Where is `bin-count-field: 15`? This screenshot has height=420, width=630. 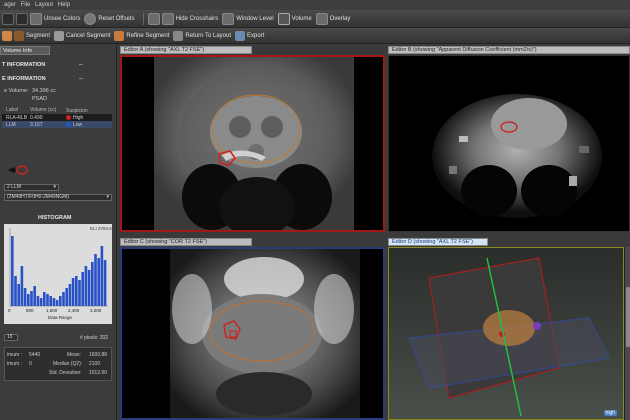
bin-count-field: 15 is located at coordinates (11, 337).